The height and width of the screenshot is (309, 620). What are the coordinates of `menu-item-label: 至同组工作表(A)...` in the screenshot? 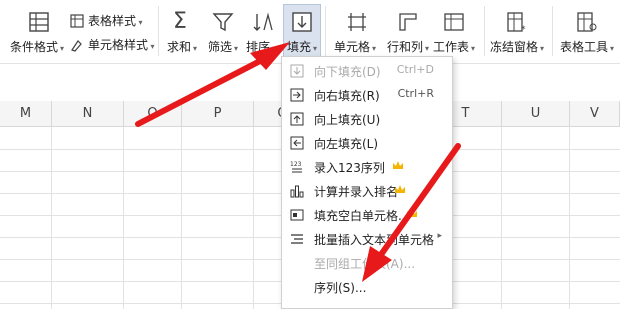 It's located at (365, 264).